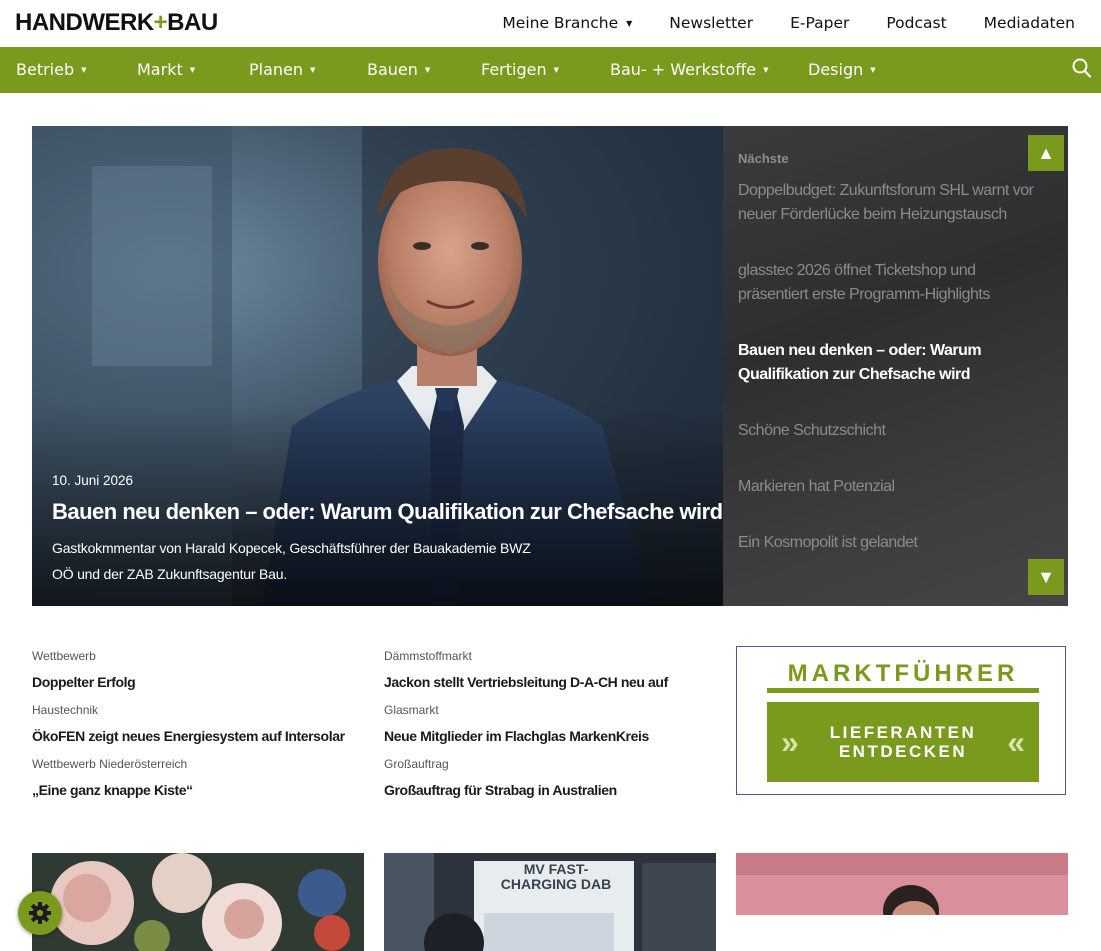  I want to click on news-category: Wettbewerb, so click(192, 656).